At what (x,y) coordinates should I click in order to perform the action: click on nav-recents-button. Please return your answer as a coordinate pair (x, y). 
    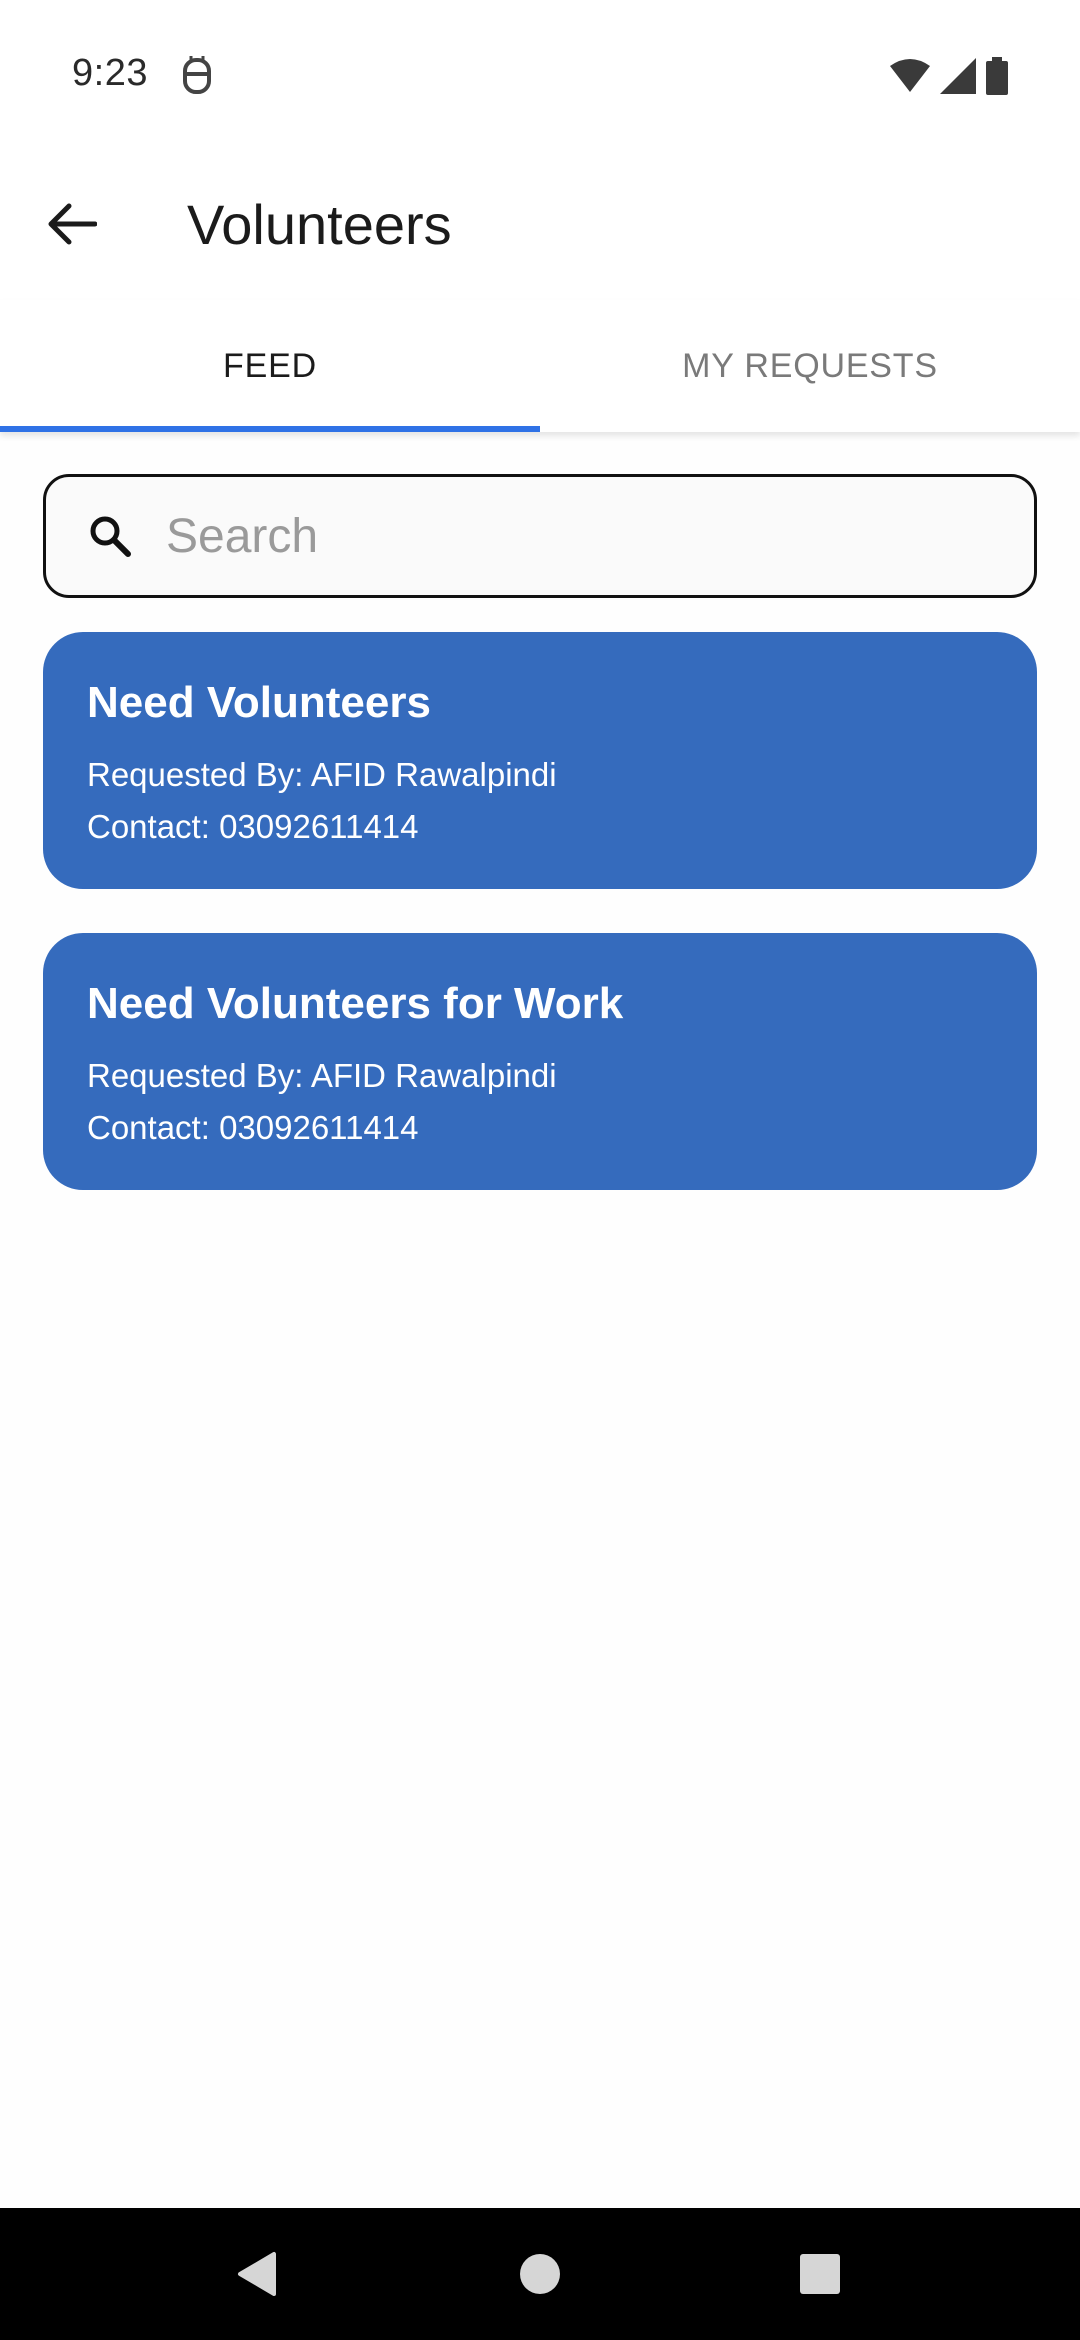
    Looking at the image, I should click on (820, 2274).